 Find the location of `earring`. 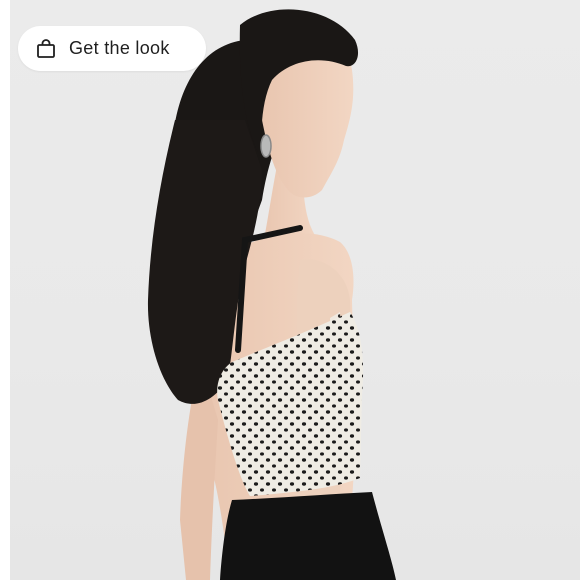

earring is located at coordinates (266, 146).